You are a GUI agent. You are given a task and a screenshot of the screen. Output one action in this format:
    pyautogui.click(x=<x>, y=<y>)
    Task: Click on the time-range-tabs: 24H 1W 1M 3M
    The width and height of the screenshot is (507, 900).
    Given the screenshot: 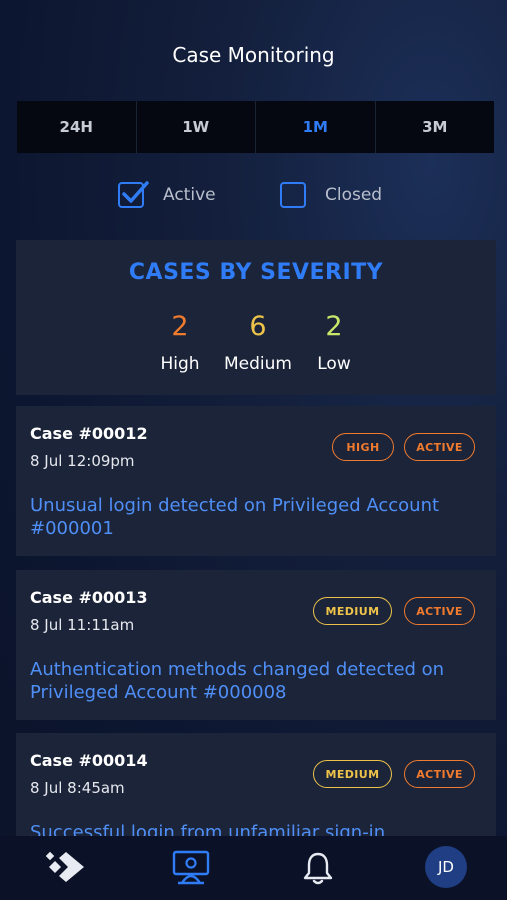 What is the action you would take?
    pyautogui.click(x=255, y=127)
    